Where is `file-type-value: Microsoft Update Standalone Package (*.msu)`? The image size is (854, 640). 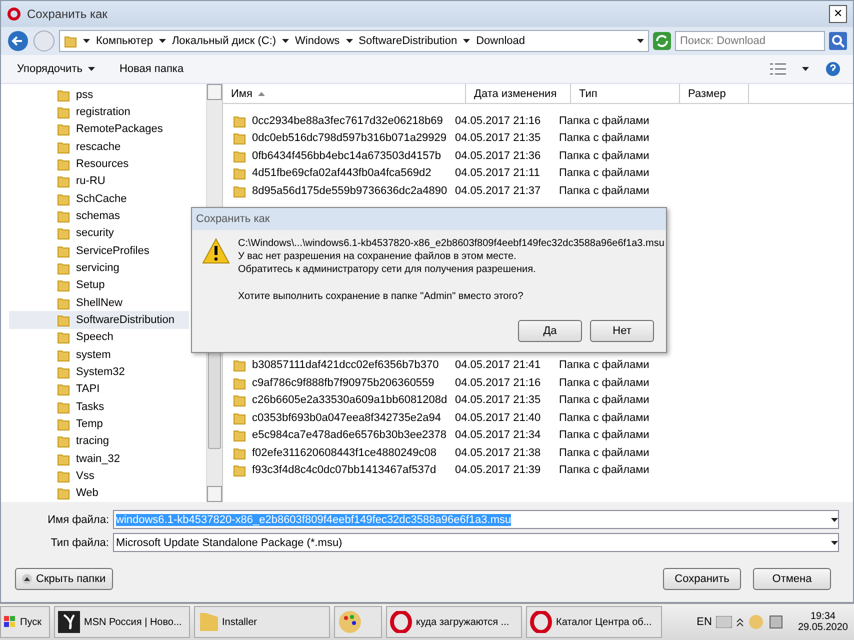
file-type-value: Microsoft Update Standalone Package (*.msu) is located at coordinates (229, 542).